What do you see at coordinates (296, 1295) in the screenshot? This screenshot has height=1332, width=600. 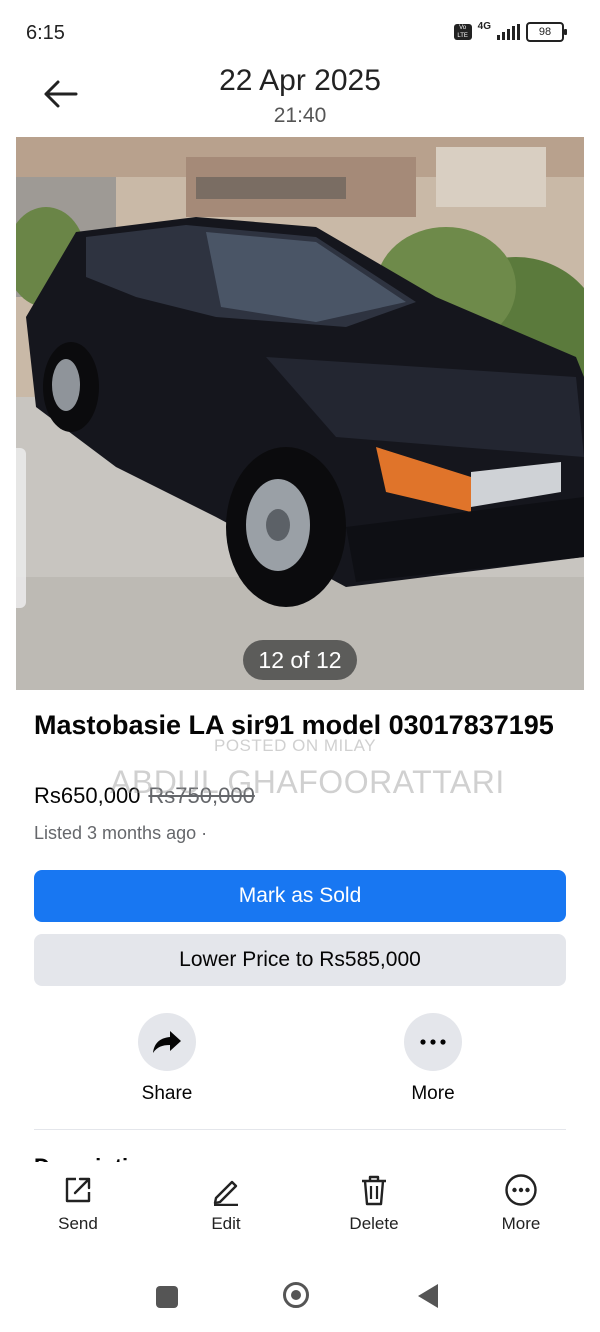 I see `home-button` at bounding box center [296, 1295].